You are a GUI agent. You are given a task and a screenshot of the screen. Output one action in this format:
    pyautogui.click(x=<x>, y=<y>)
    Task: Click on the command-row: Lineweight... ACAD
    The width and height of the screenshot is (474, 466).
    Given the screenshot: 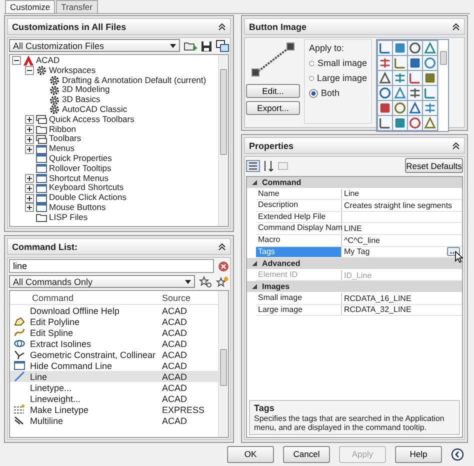 What is the action you would take?
    pyautogui.click(x=114, y=398)
    